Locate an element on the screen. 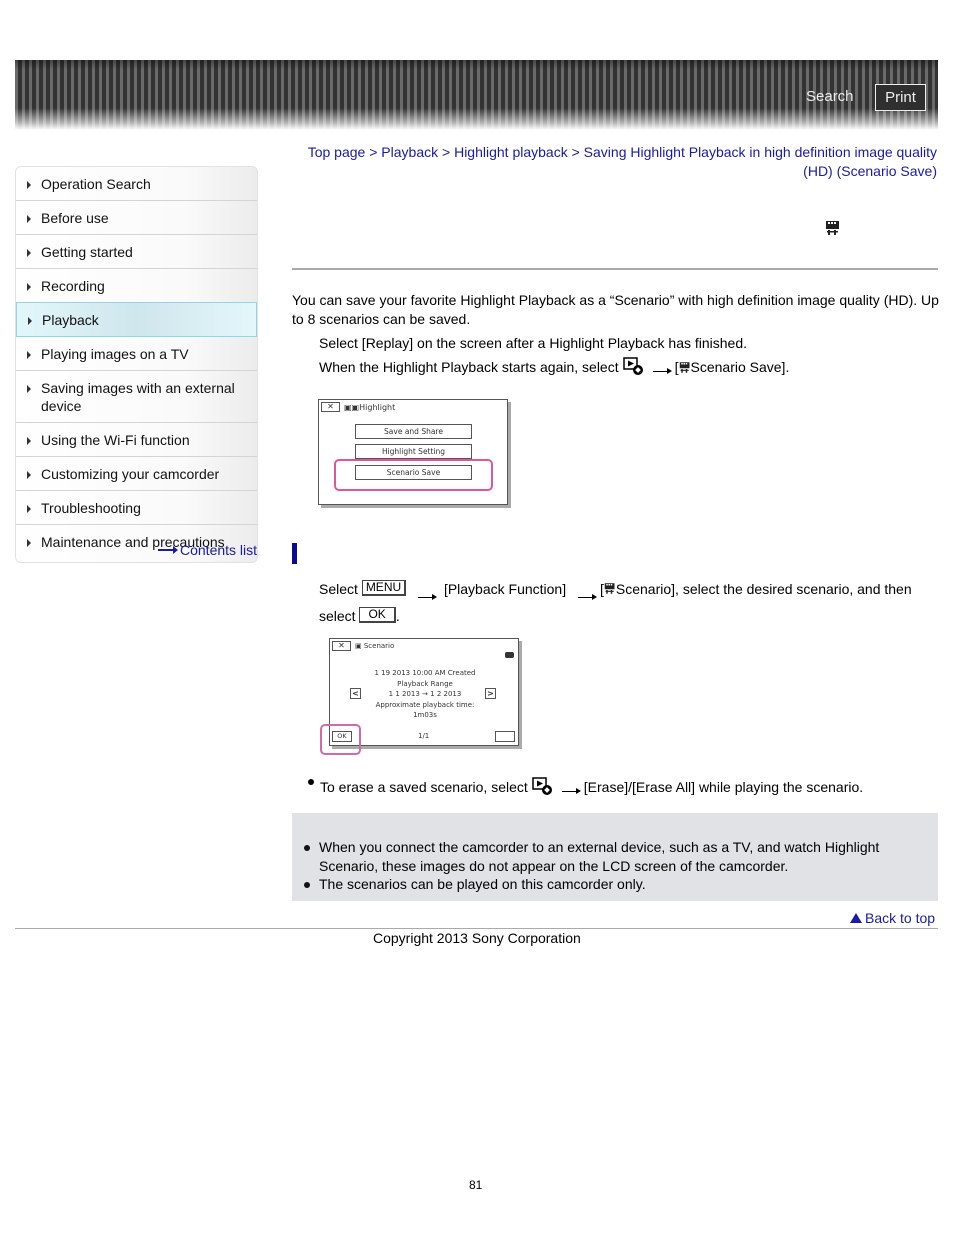 This screenshot has height=1235, width=954. page-indicator: 1/1 is located at coordinates (424, 736).